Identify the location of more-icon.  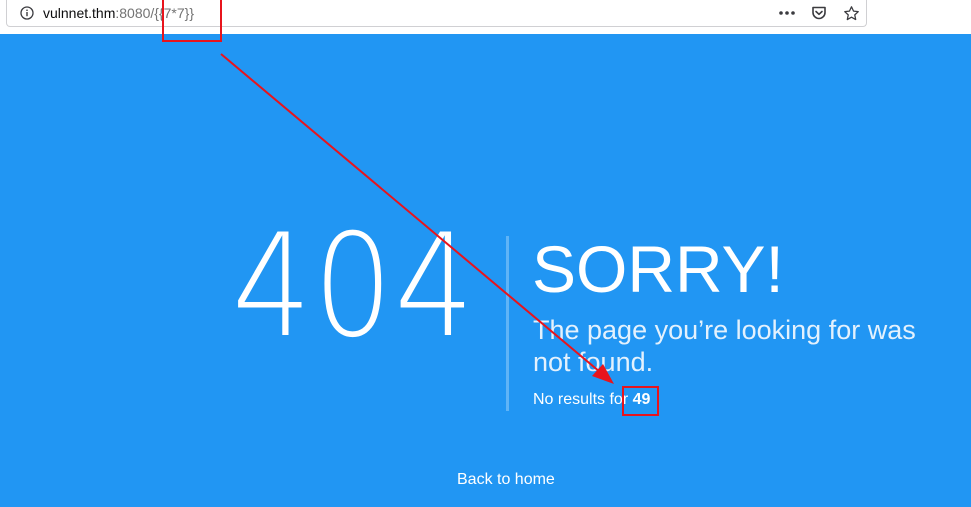
(787, 13).